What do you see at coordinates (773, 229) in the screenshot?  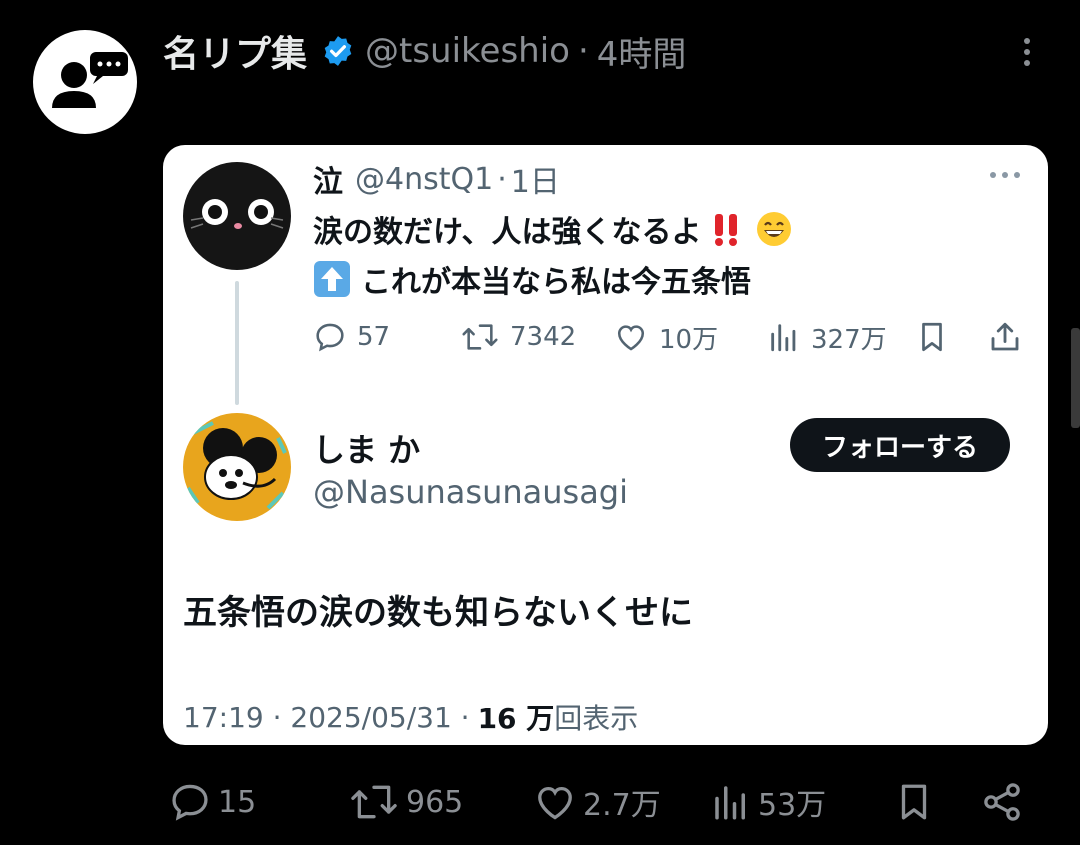 I see `grinning-face-emoji-icon` at bounding box center [773, 229].